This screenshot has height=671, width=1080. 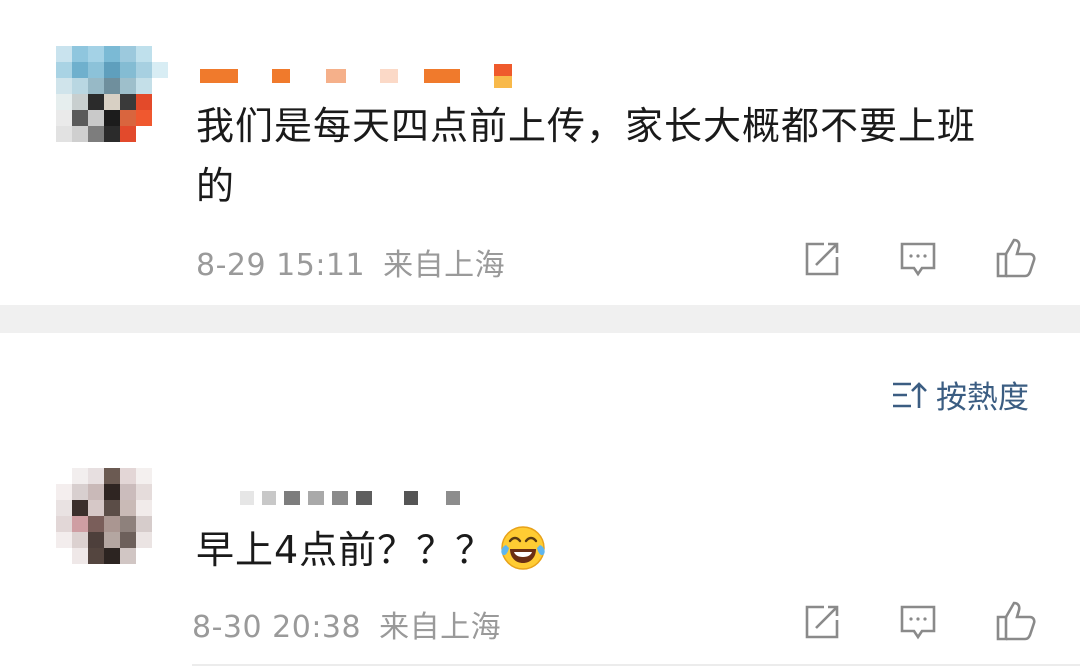 I want to click on bottom-divider, so click(x=636, y=665).